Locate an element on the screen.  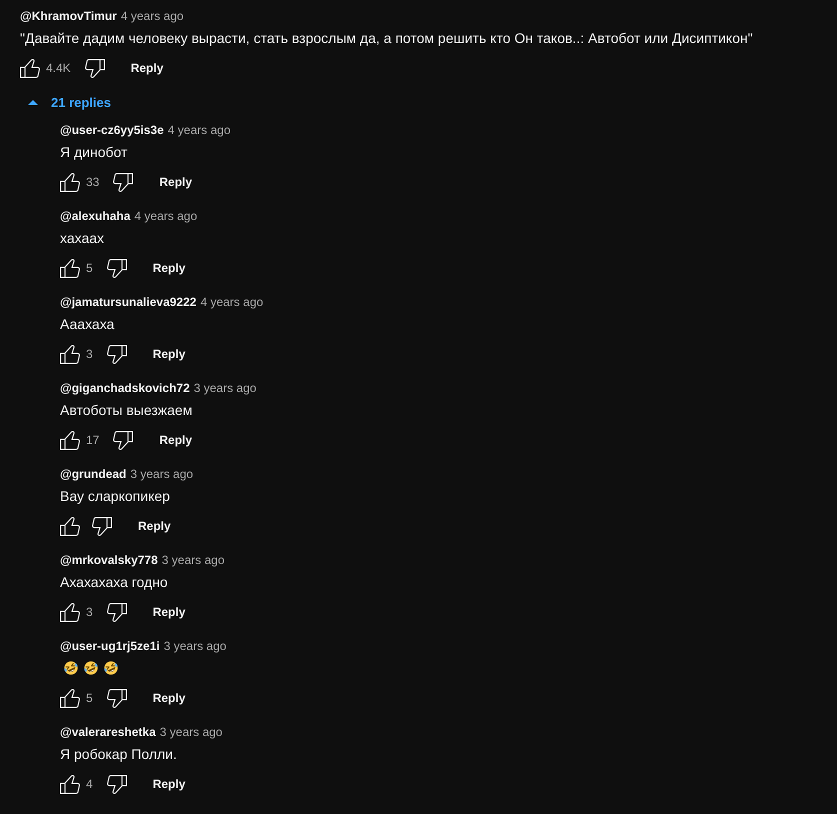
comment-author: @KhramovTimur is located at coordinates (68, 16).